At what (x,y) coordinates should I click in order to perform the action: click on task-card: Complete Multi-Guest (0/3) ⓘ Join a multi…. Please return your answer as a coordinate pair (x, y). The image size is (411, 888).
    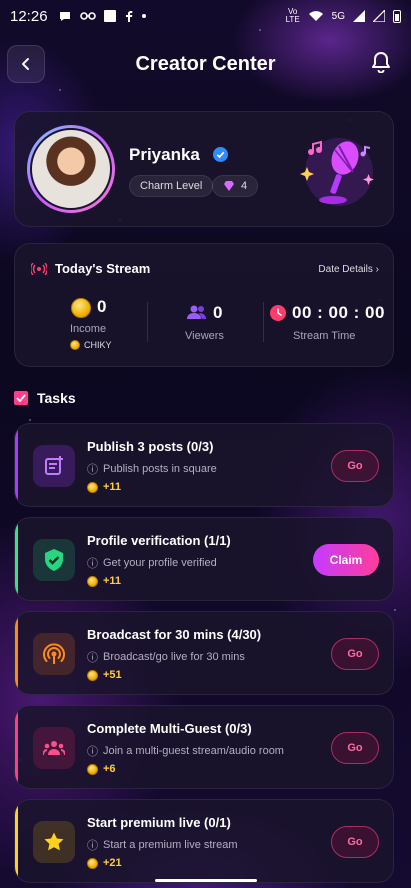
    Looking at the image, I should click on (204, 747).